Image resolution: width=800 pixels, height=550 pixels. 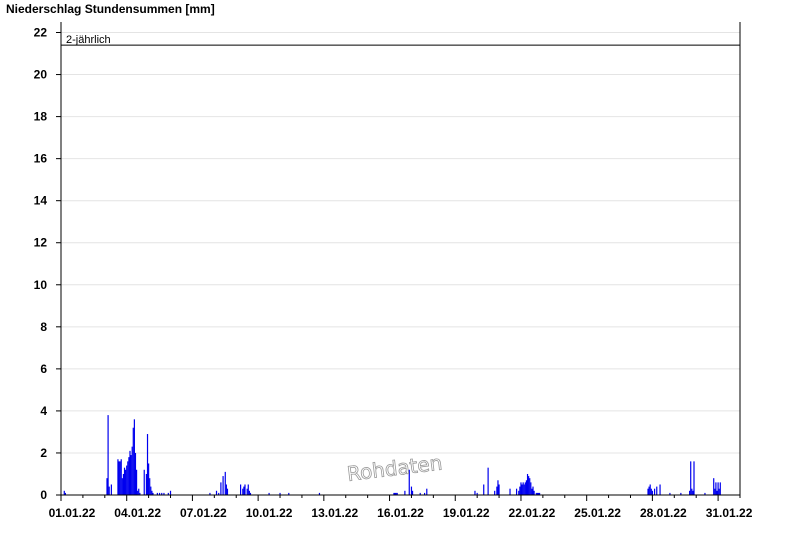 What do you see at coordinates (41, 243) in the screenshot?
I see `y-tick-label: 12` at bounding box center [41, 243].